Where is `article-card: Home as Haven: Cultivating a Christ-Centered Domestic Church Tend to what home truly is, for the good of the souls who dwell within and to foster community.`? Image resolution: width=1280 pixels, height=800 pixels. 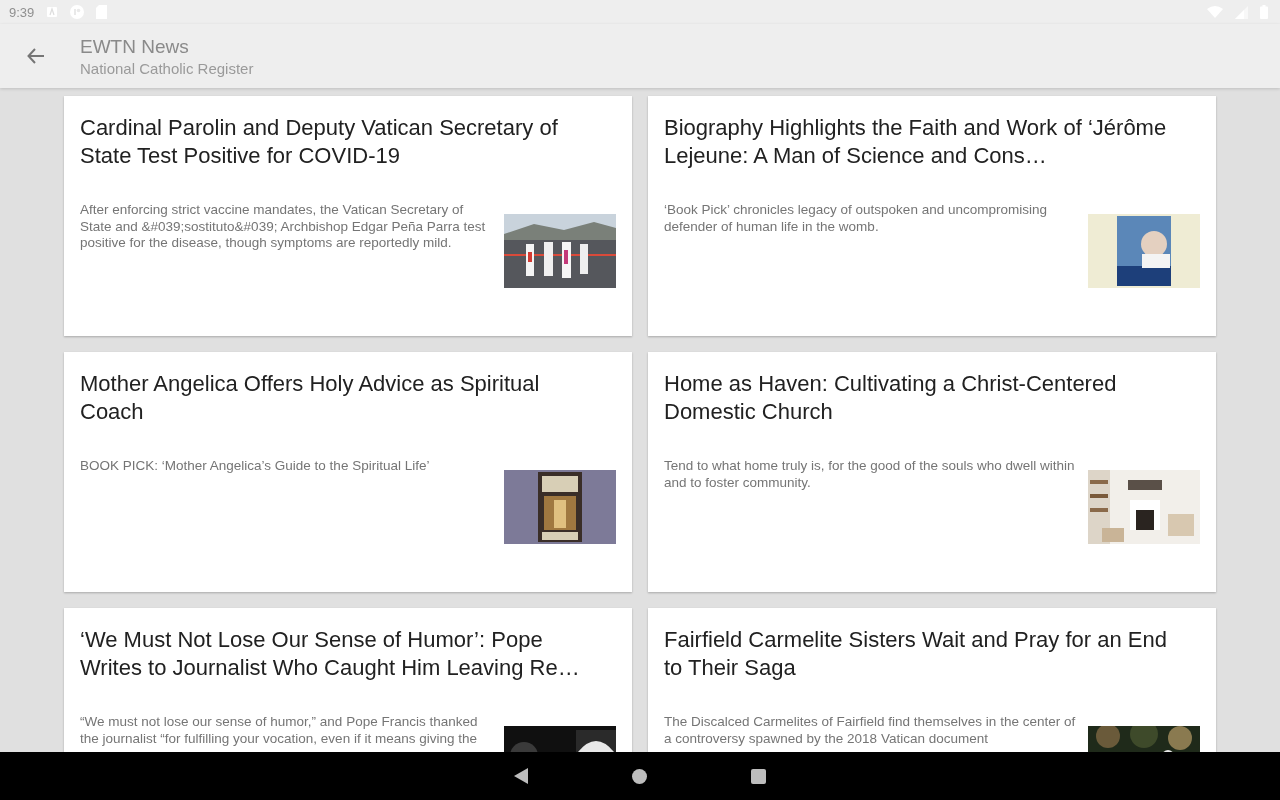
article-card: Home as Haven: Cultivating a Christ-Centered Domestic Church Tend to what home truly is, for the good of the souls who dwell within and to foster community. is located at coordinates (932, 472).